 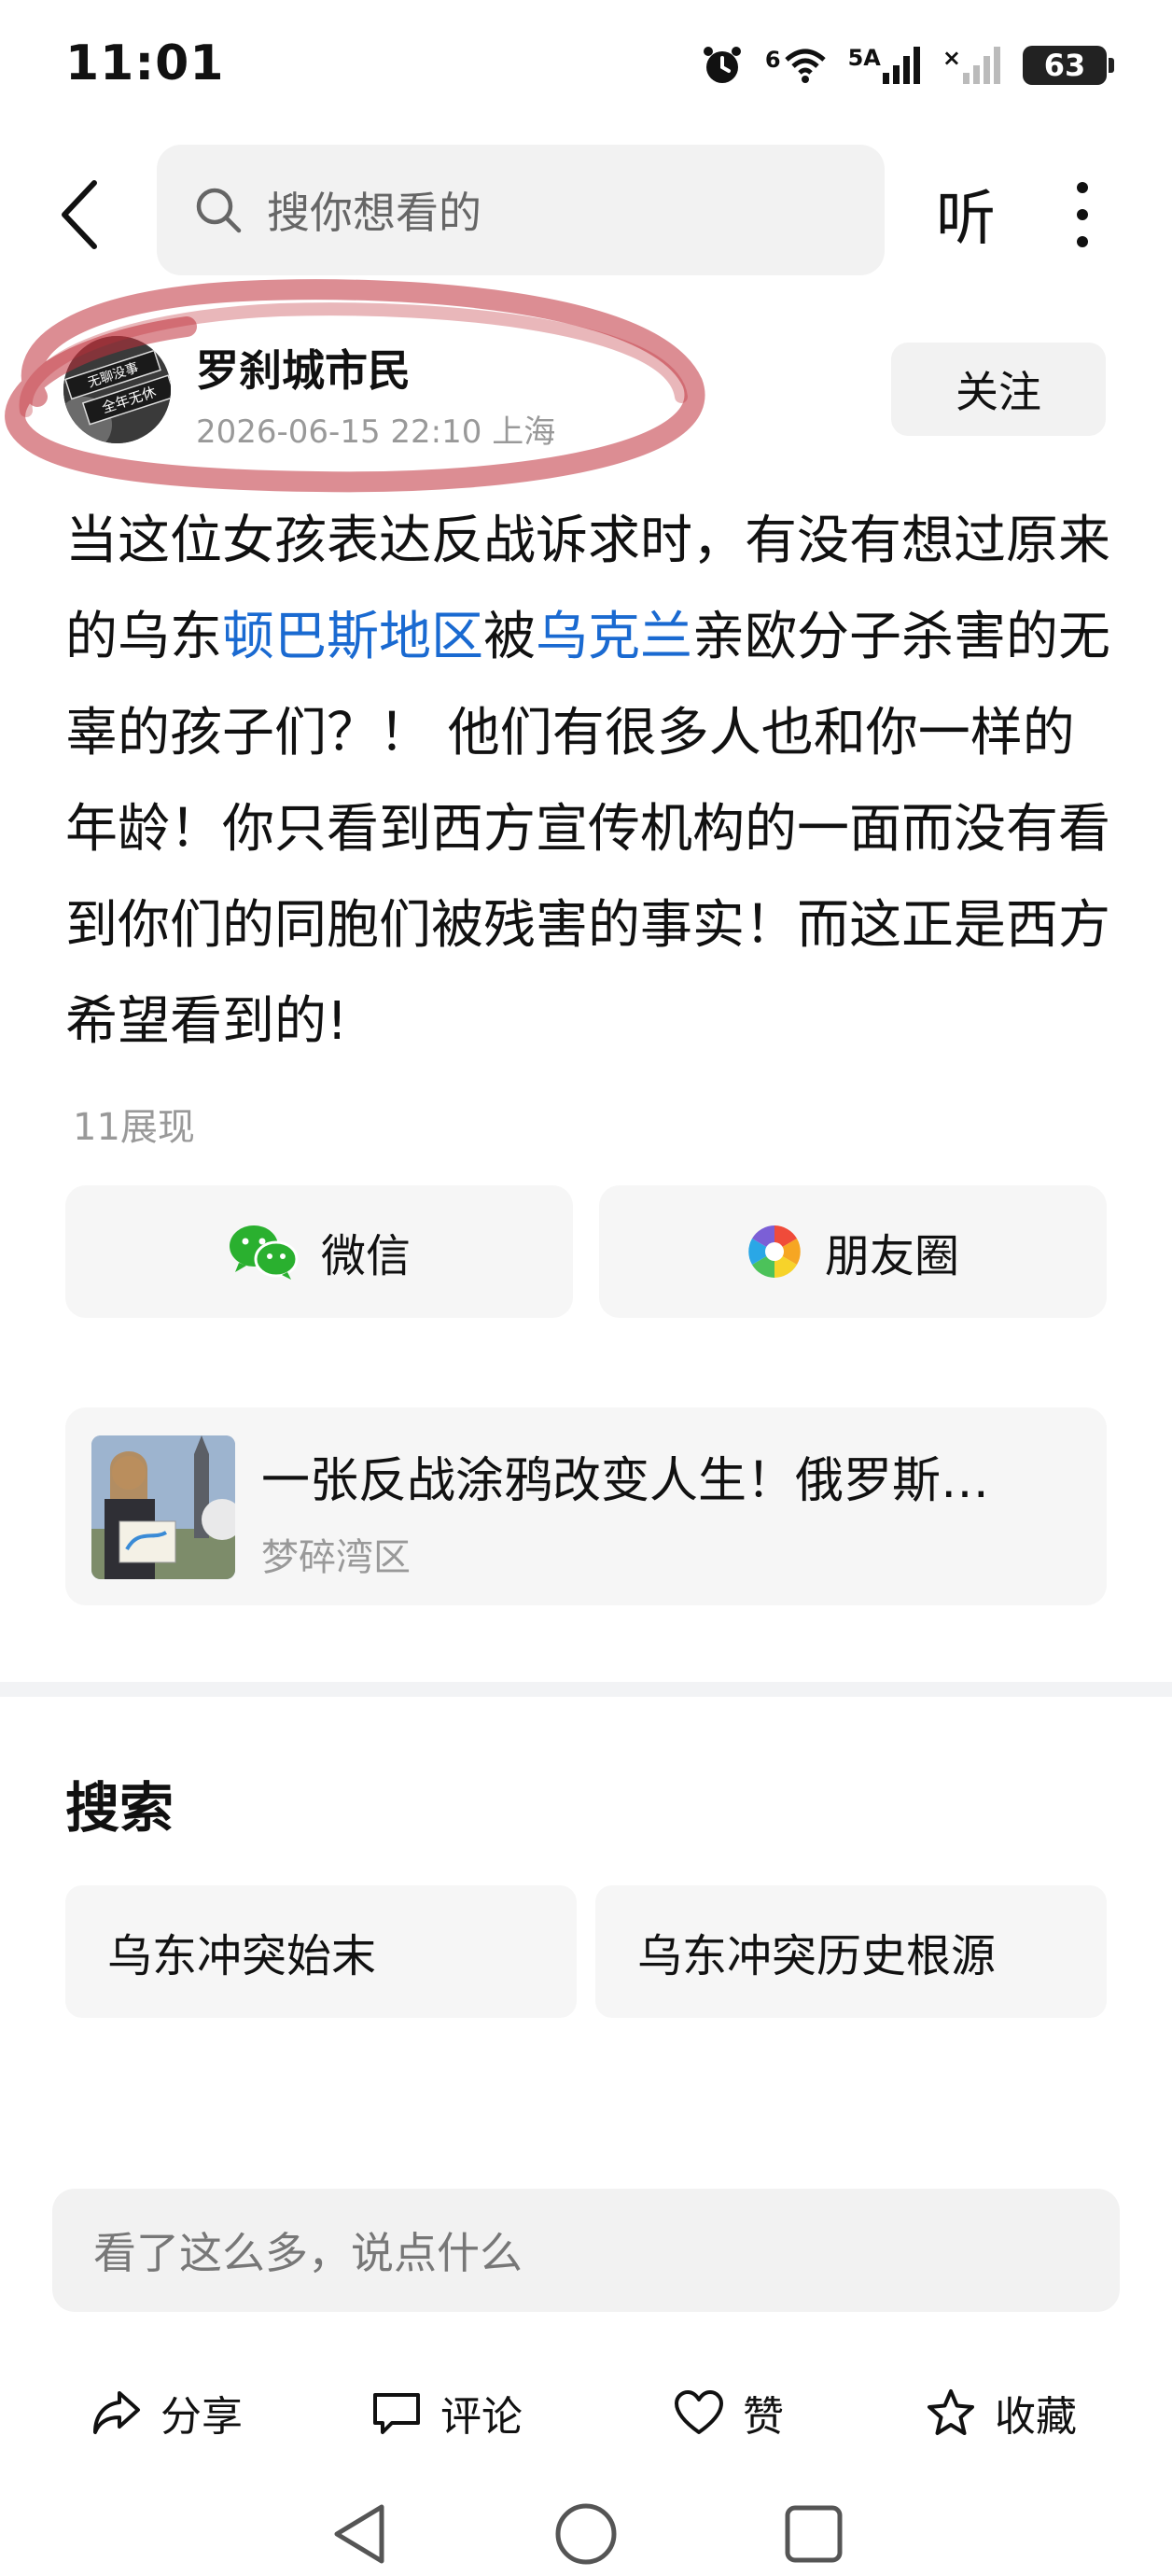 I want to click on avatar: 无聊没事 全年无休, so click(x=117, y=389).